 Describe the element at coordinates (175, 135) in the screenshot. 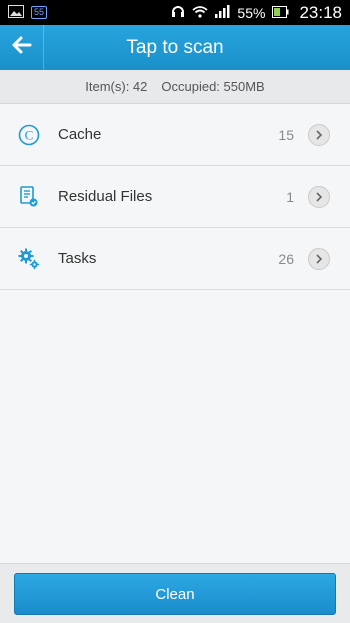

I see `list-item-cache: C Cache 15` at that location.